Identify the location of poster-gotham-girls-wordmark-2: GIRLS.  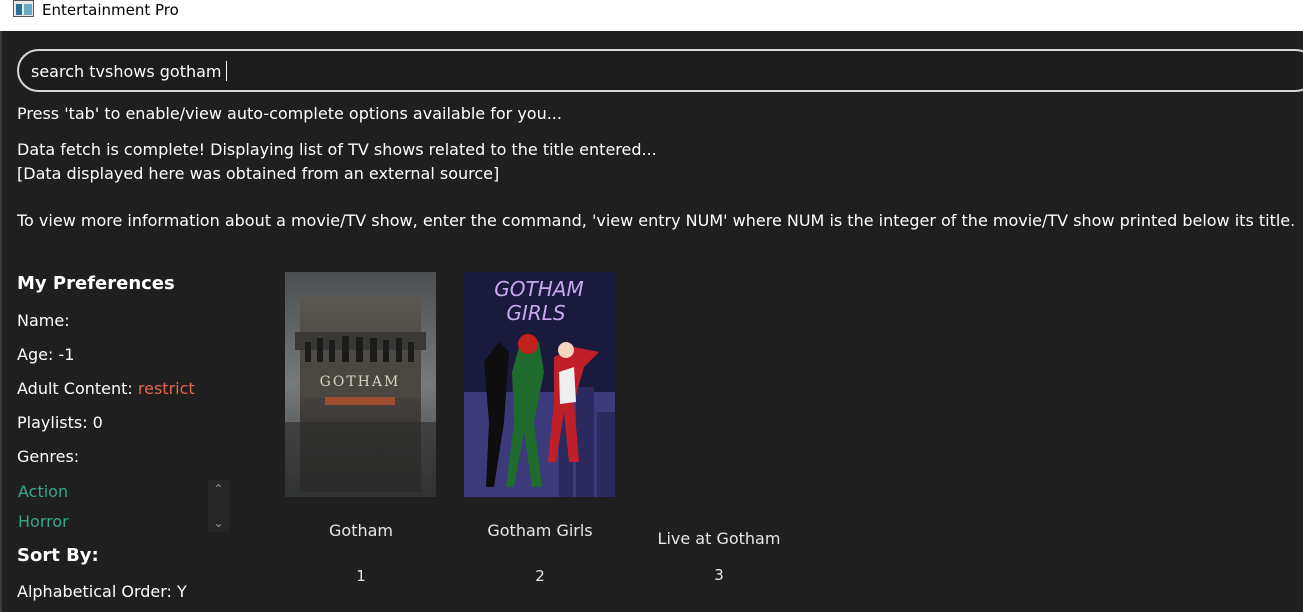
(535, 313).